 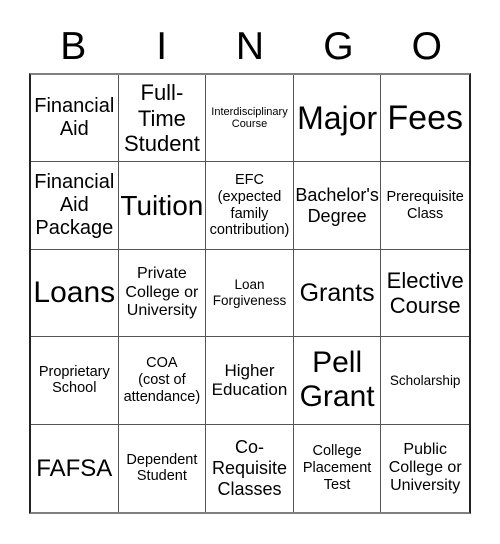 I want to click on bingo-cell: Loans, so click(x=75, y=293).